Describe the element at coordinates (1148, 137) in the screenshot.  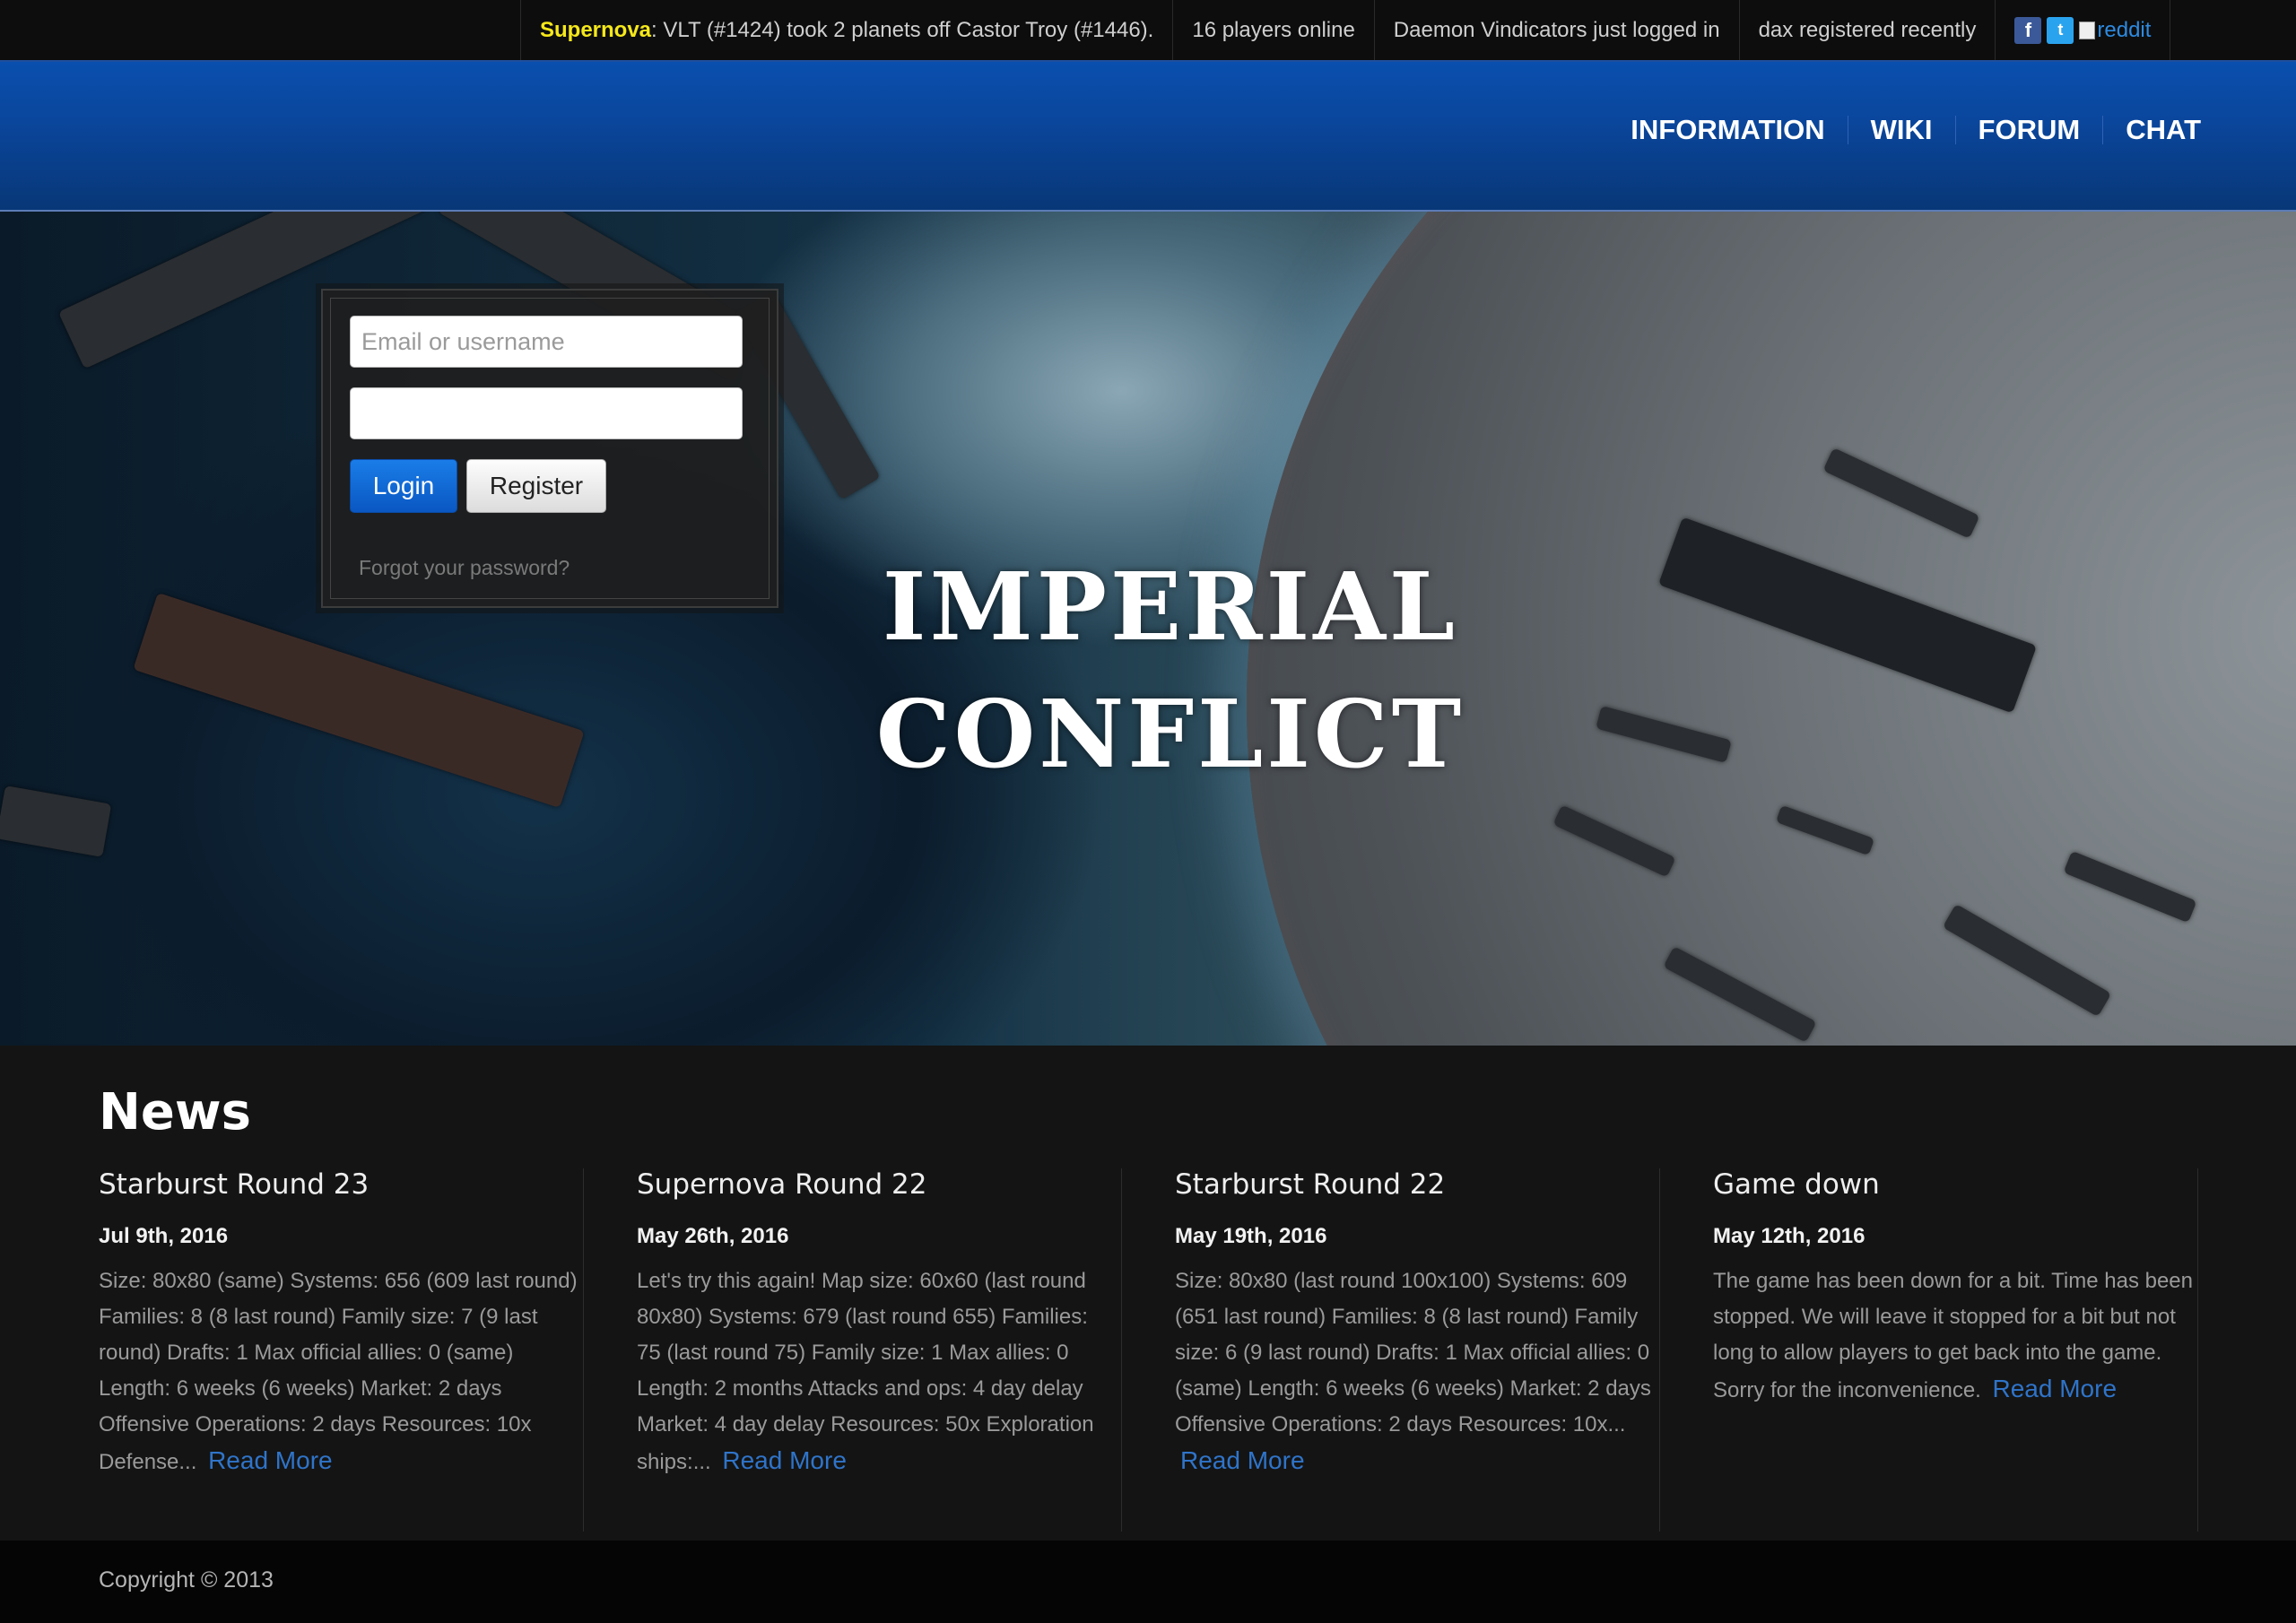
I see `site-header: INFORMATION WIKI FORUM CHAT` at that location.